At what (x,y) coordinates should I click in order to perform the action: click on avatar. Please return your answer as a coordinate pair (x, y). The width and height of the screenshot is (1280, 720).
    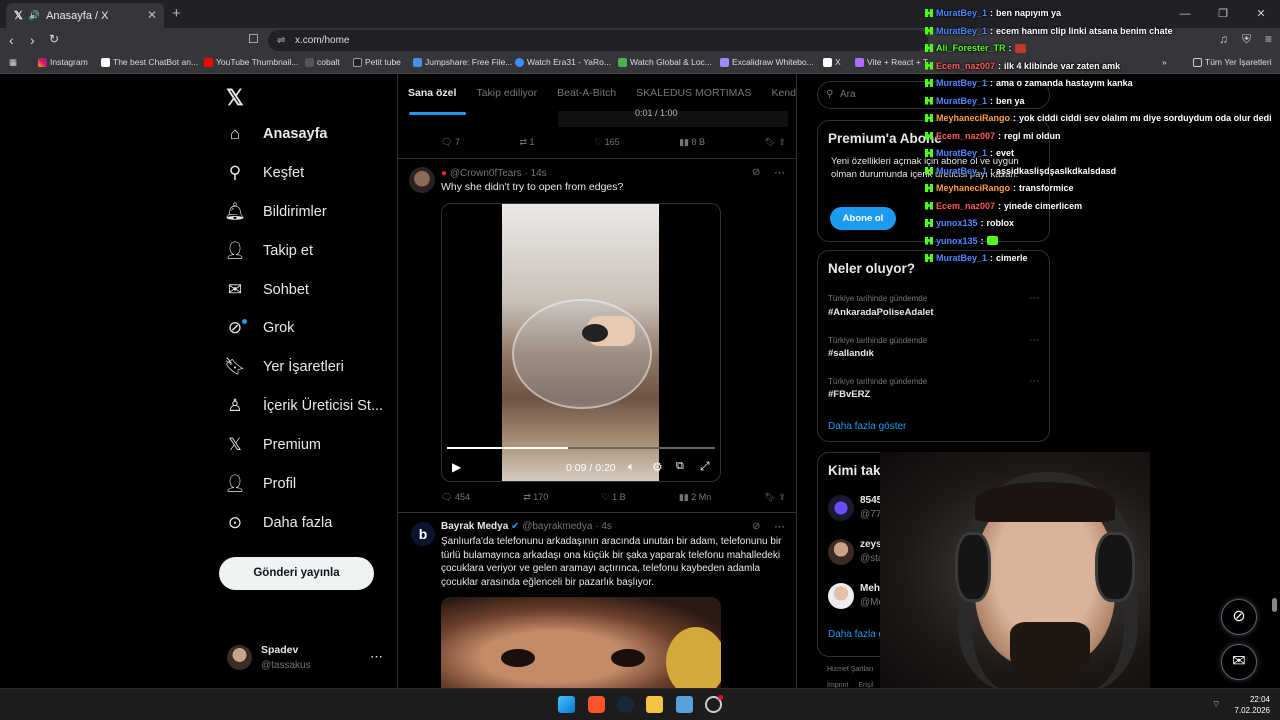
    Looking at the image, I should click on (422, 180).